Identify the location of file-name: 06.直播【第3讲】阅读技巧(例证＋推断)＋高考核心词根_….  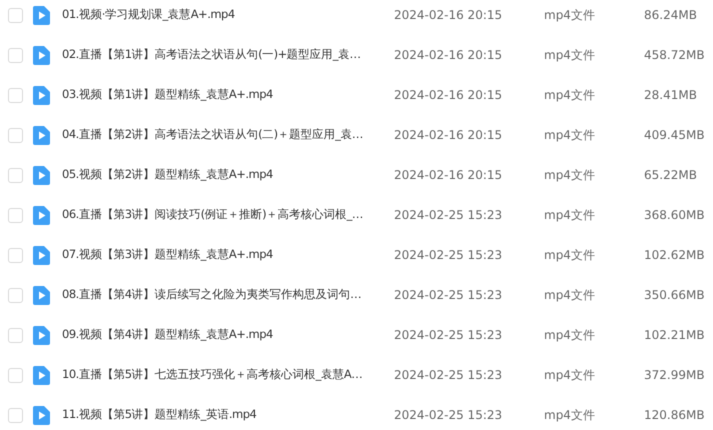
(222, 215).